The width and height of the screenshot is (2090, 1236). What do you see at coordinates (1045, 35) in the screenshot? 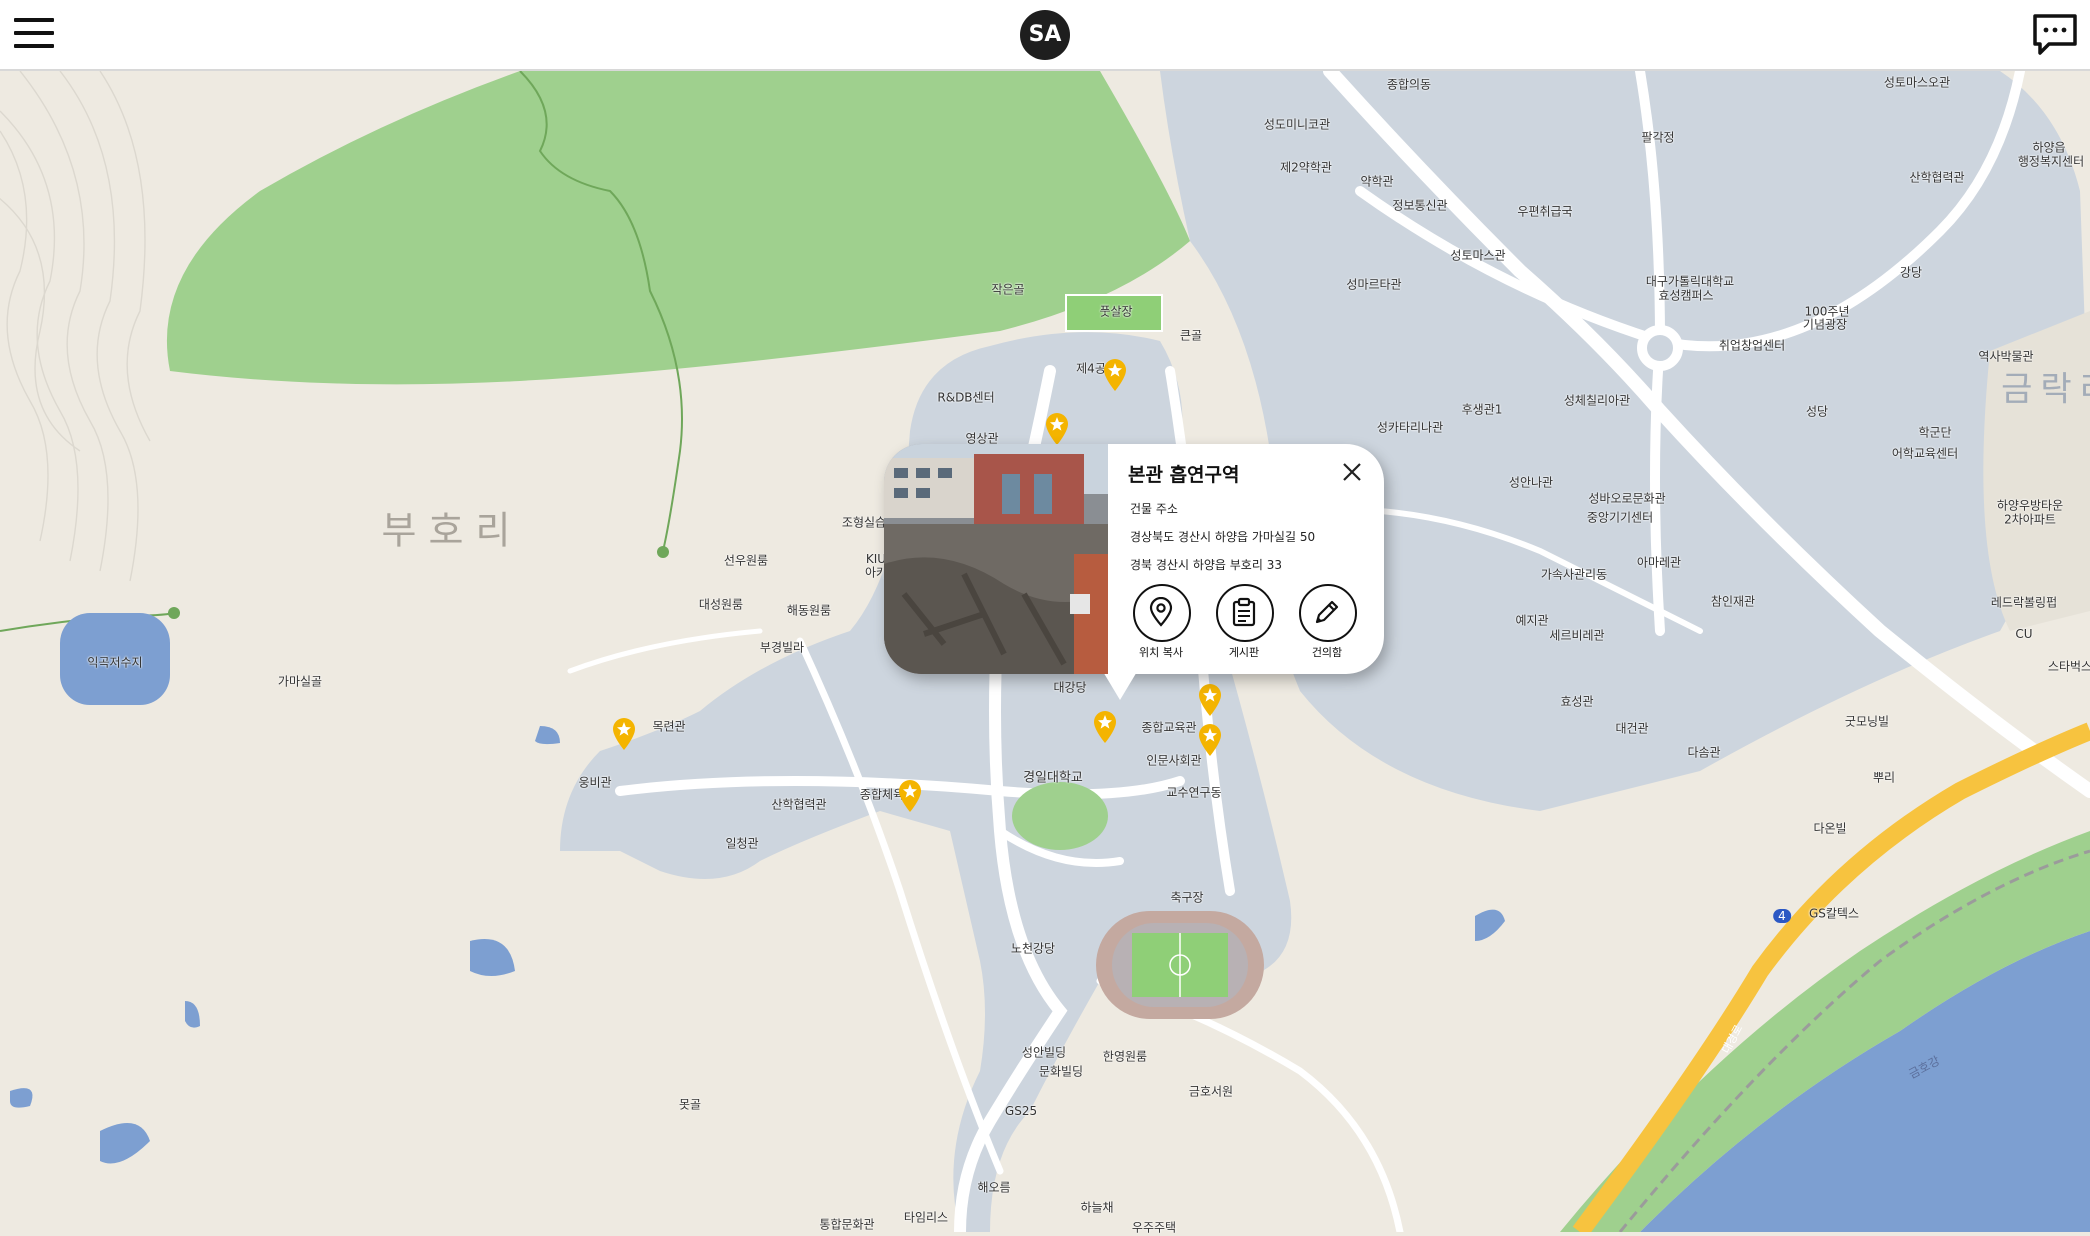
I see `app-logo: SA` at bounding box center [1045, 35].